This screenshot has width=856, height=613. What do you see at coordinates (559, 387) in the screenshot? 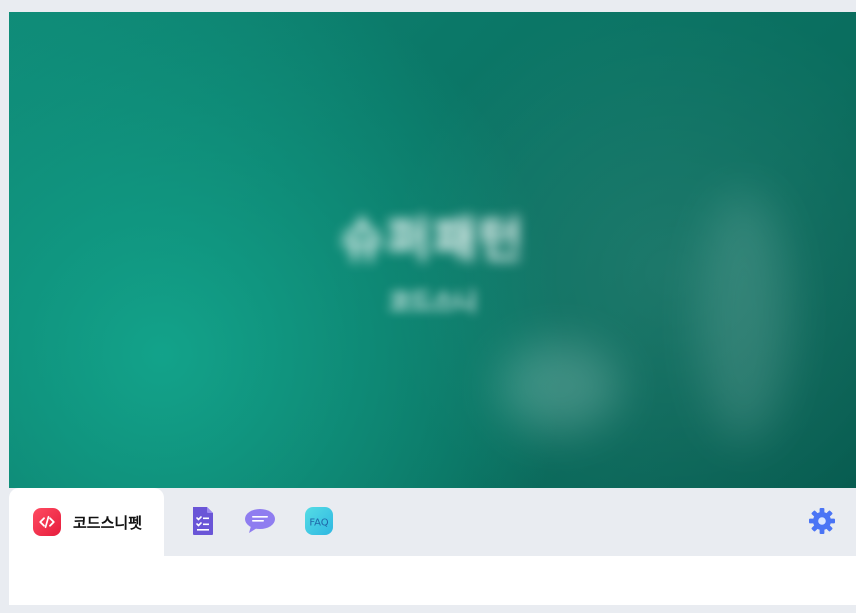
I see `hero-blur-blob` at bounding box center [559, 387].